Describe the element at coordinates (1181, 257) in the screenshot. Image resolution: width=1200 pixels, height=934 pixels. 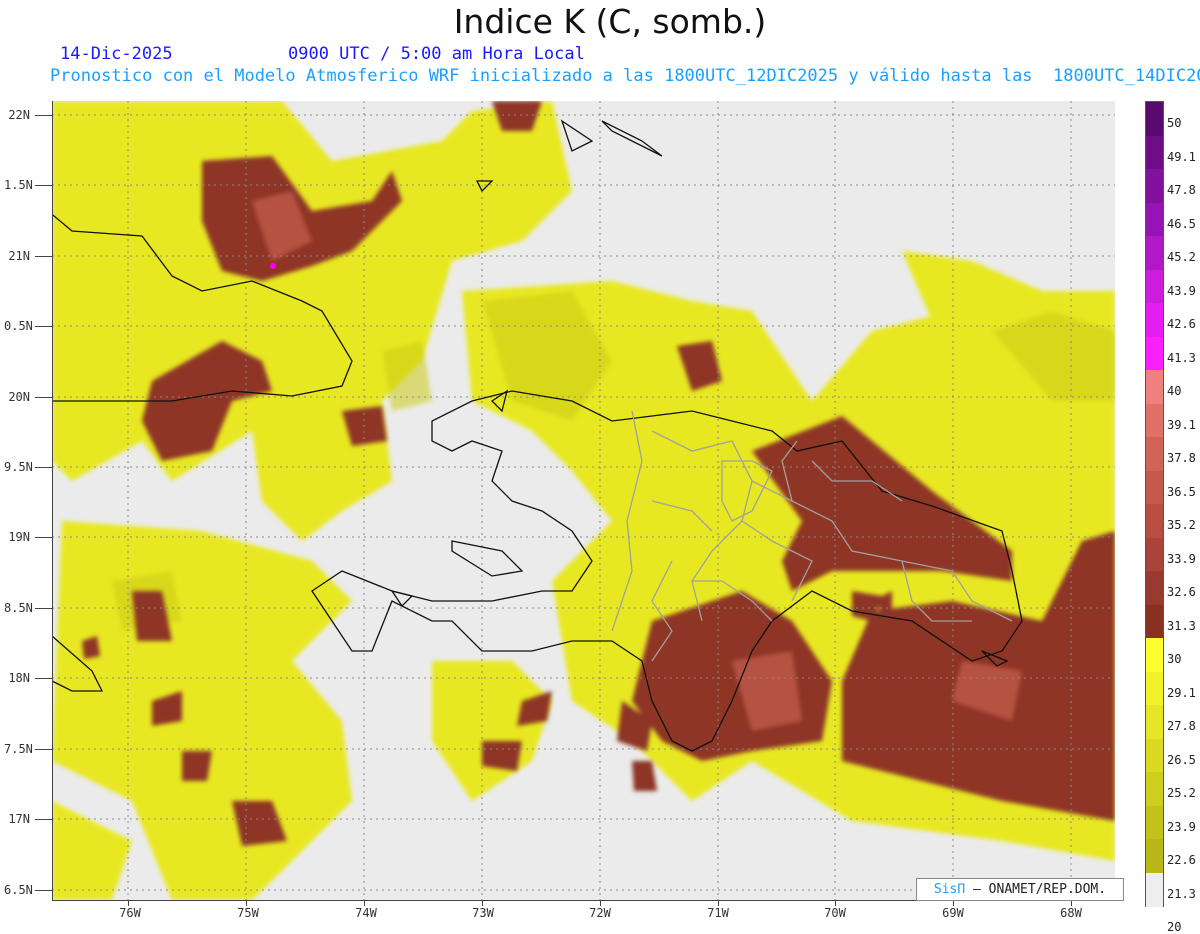
I see `colorbar-label: 45.2` at that location.